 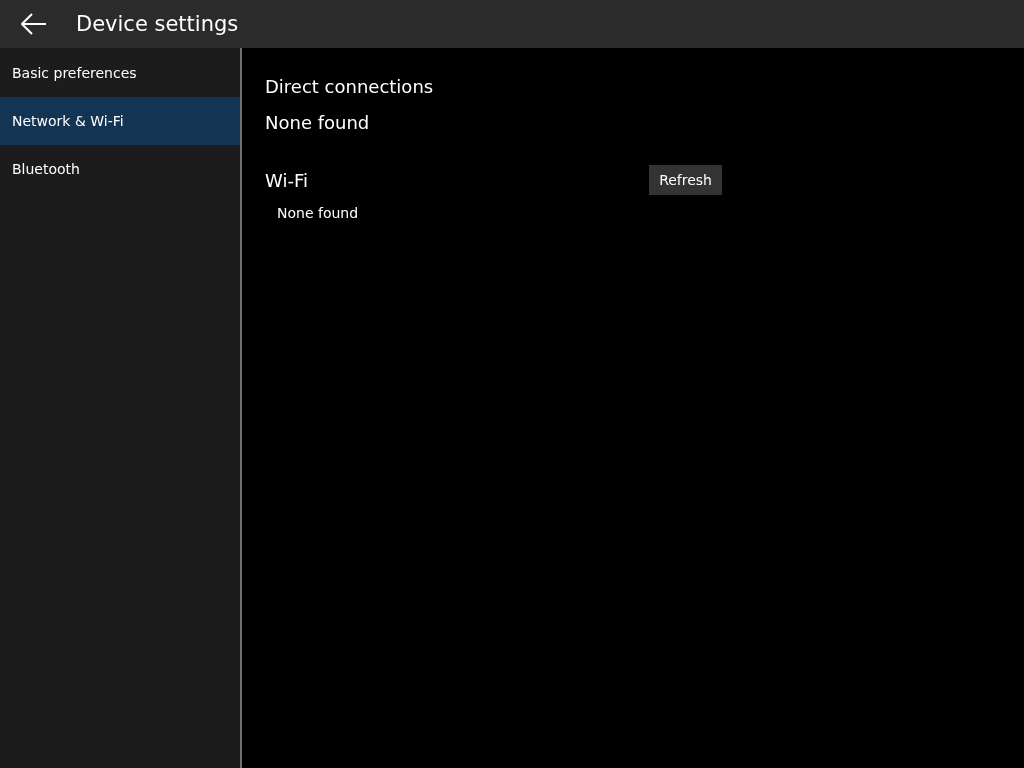 What do you see at coordinates (120, 73) in the screenshot?
I see `sidebar-item: Basic preferences` at bounding box center [120, 73].